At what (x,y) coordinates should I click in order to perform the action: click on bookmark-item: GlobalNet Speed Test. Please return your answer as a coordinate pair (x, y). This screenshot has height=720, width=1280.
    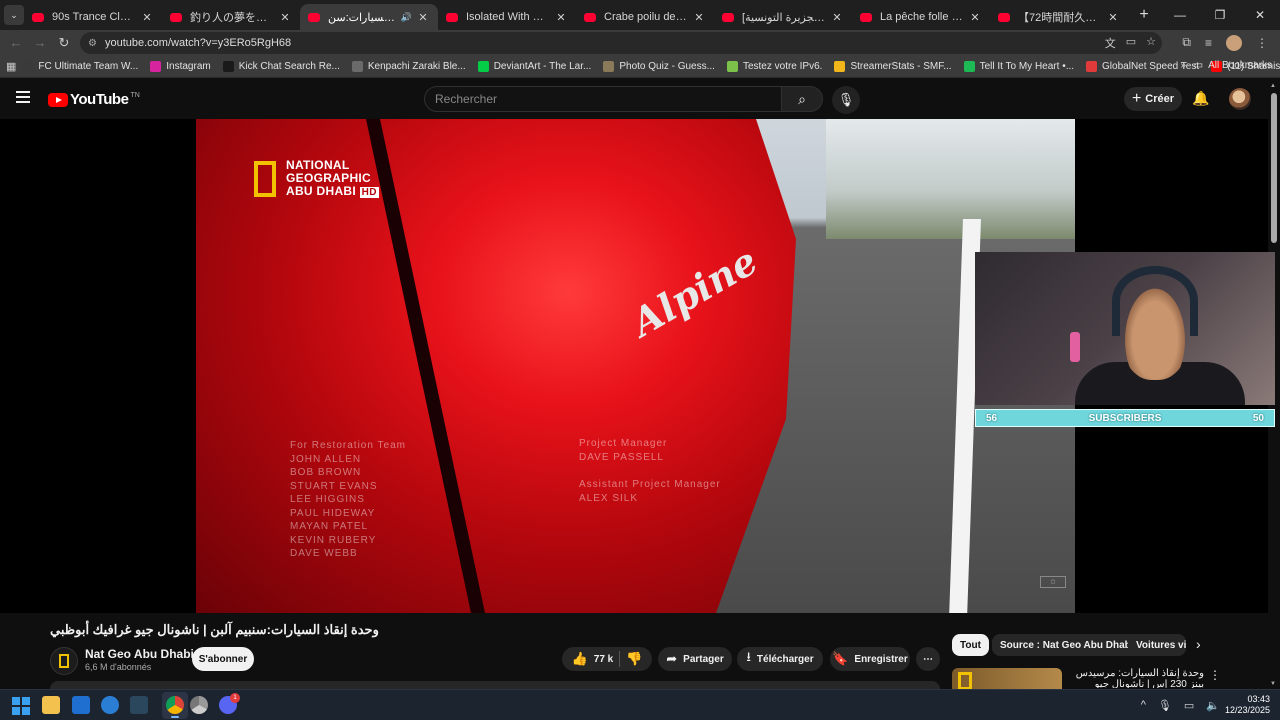
    Looking at the image, I should click on (1142, 66).